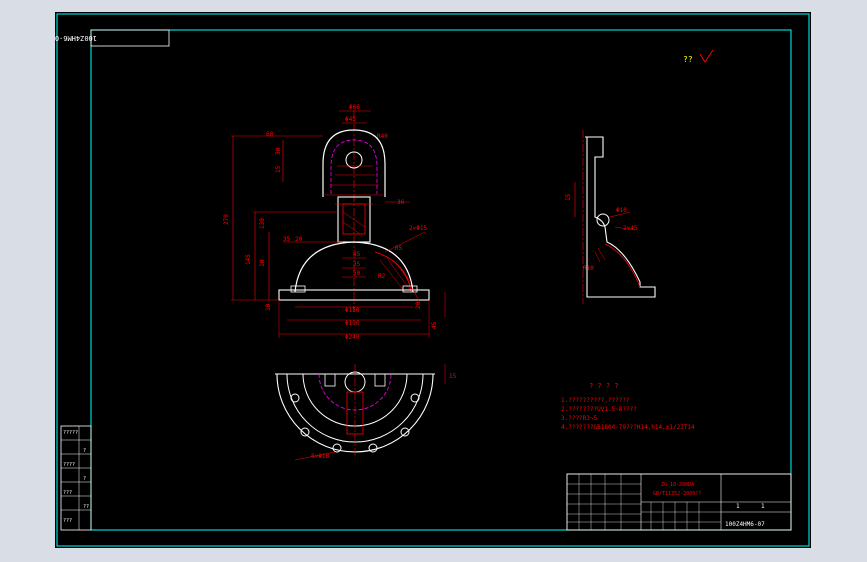  What do you see at coordinates (357, 273) in the screenshot?
I see `dim-label: 50` at bounding box center [357, 273].